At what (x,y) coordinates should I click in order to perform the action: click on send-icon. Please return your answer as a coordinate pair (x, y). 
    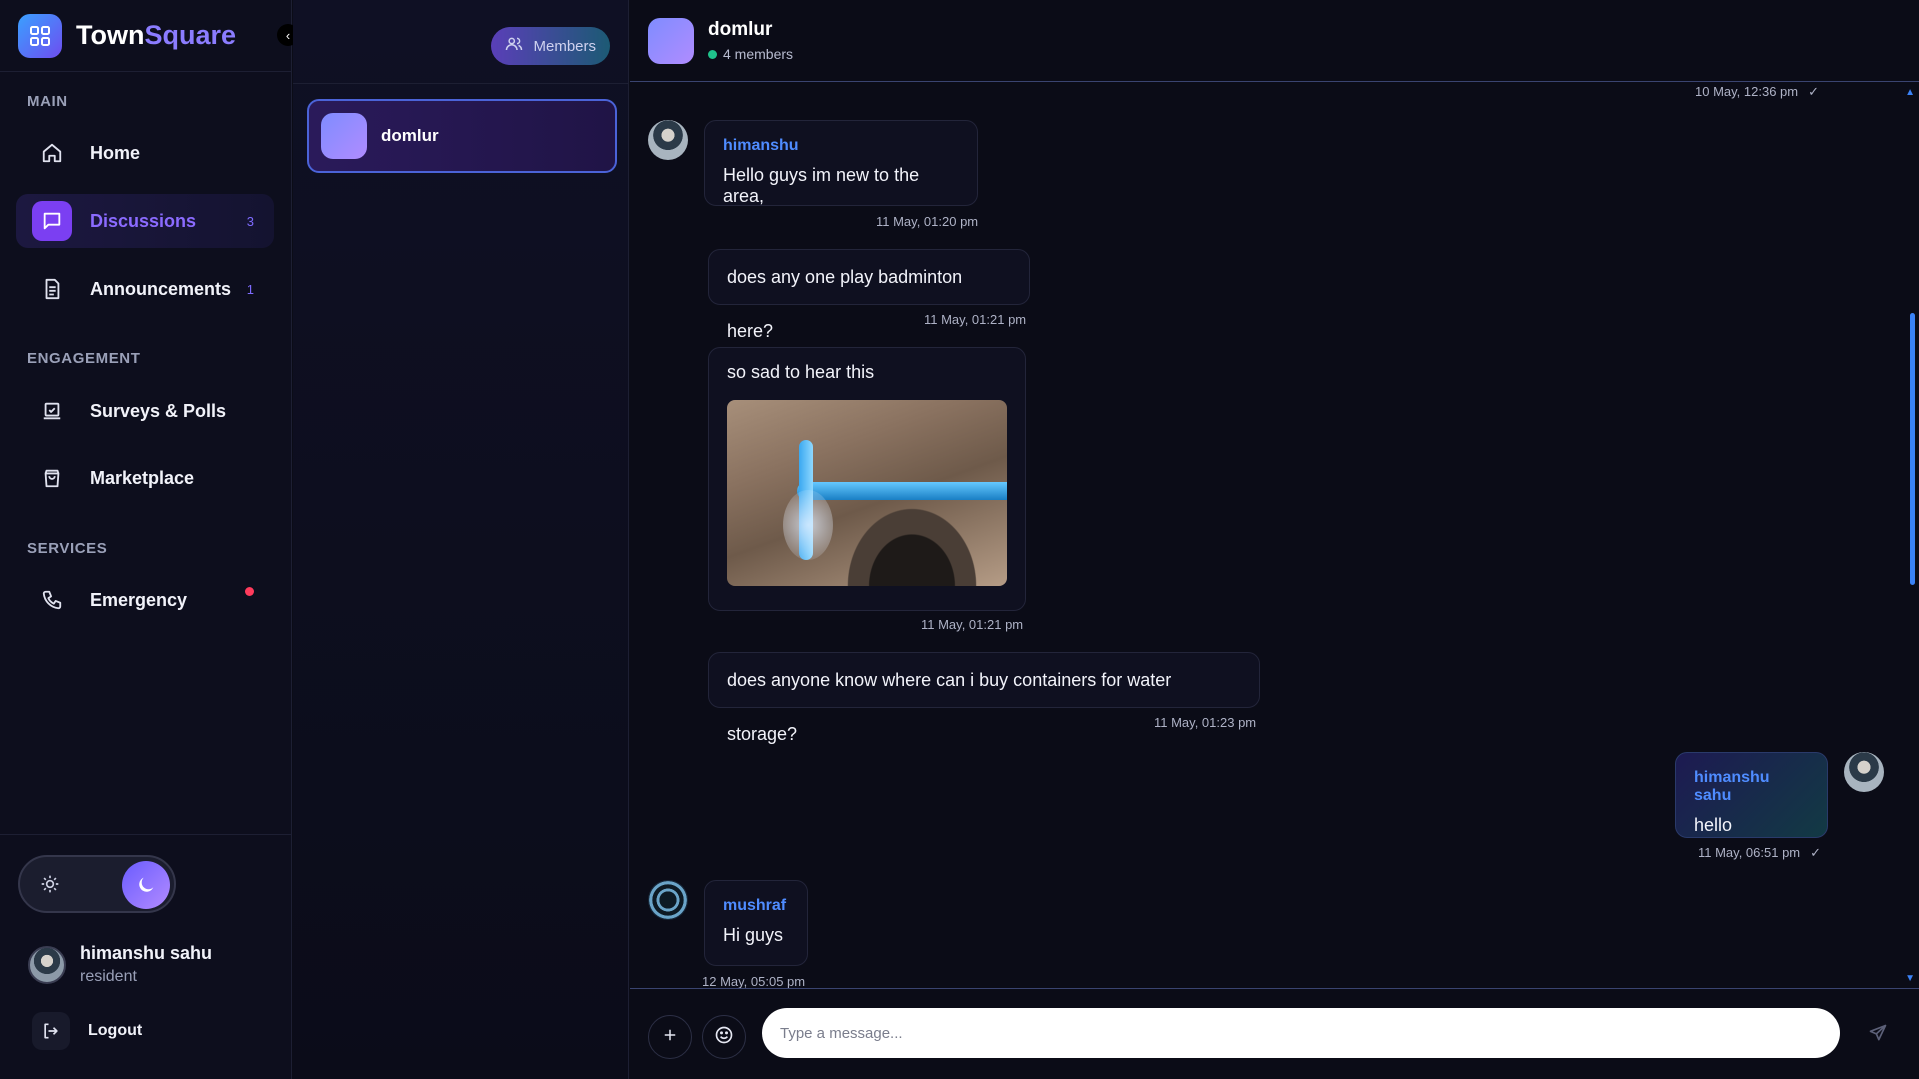
    Looking at the image, I should click on (1878, 1035).